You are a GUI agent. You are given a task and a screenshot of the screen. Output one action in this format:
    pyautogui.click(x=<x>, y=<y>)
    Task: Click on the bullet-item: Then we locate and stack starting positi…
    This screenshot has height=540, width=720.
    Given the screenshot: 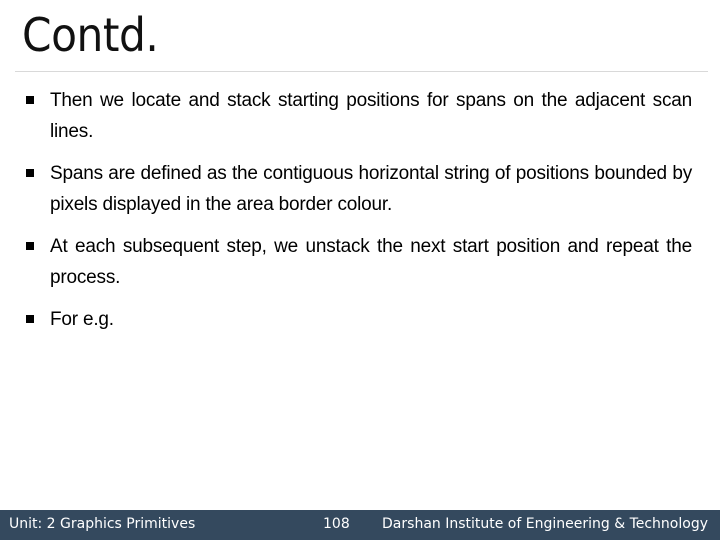 What is the action you would take?
    pyautogui.click(x=356, y=116)
    